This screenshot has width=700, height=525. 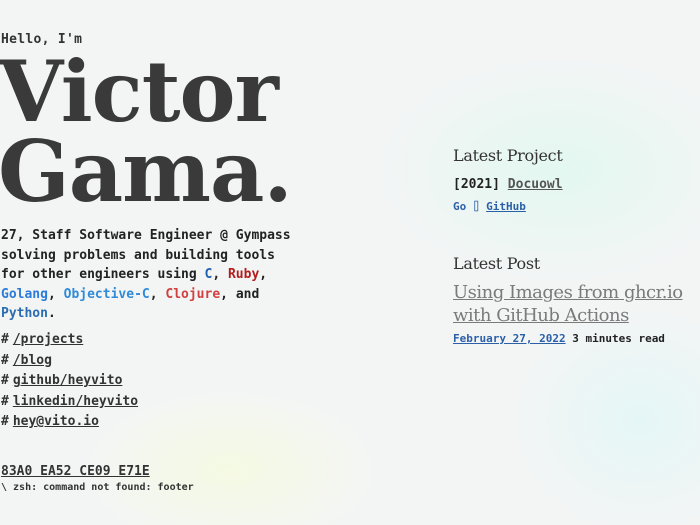 I want to click on github-link: github/heyvito, so click(x=68, y=380).